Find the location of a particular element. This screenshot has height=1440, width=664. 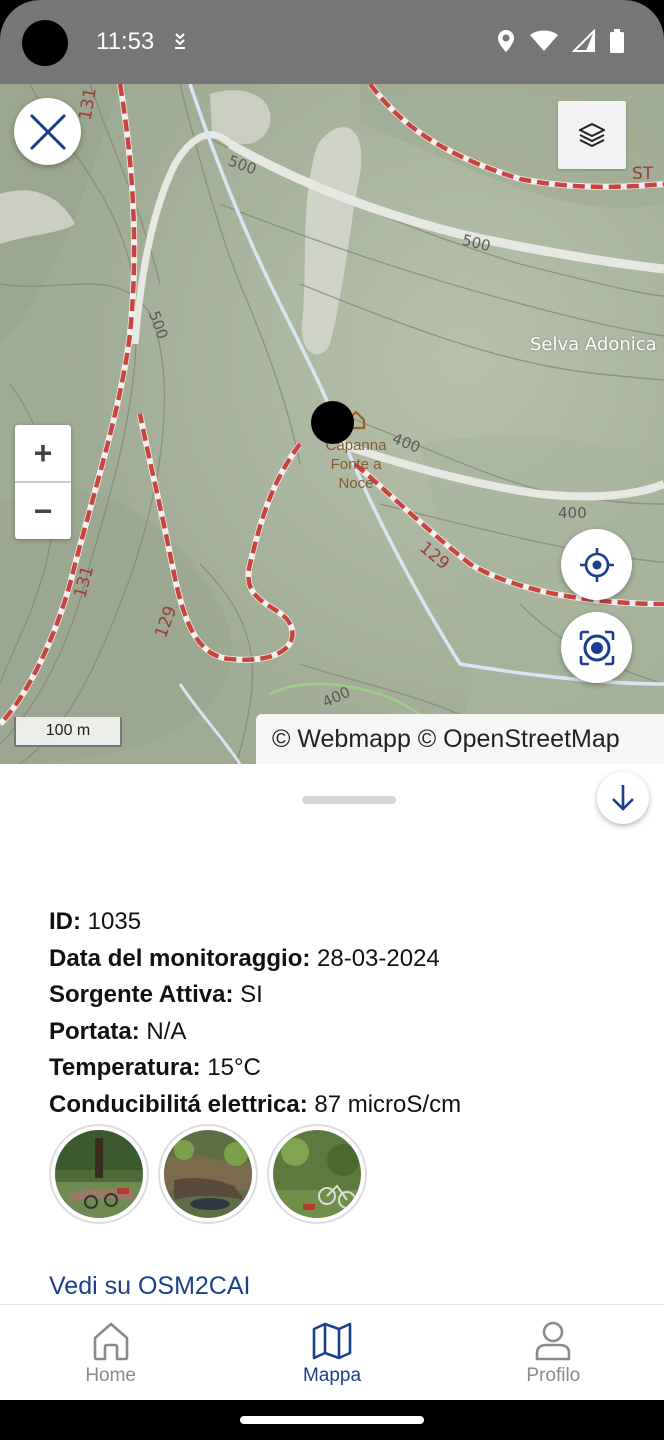

battery-icon is located at coordinates (617, 41).